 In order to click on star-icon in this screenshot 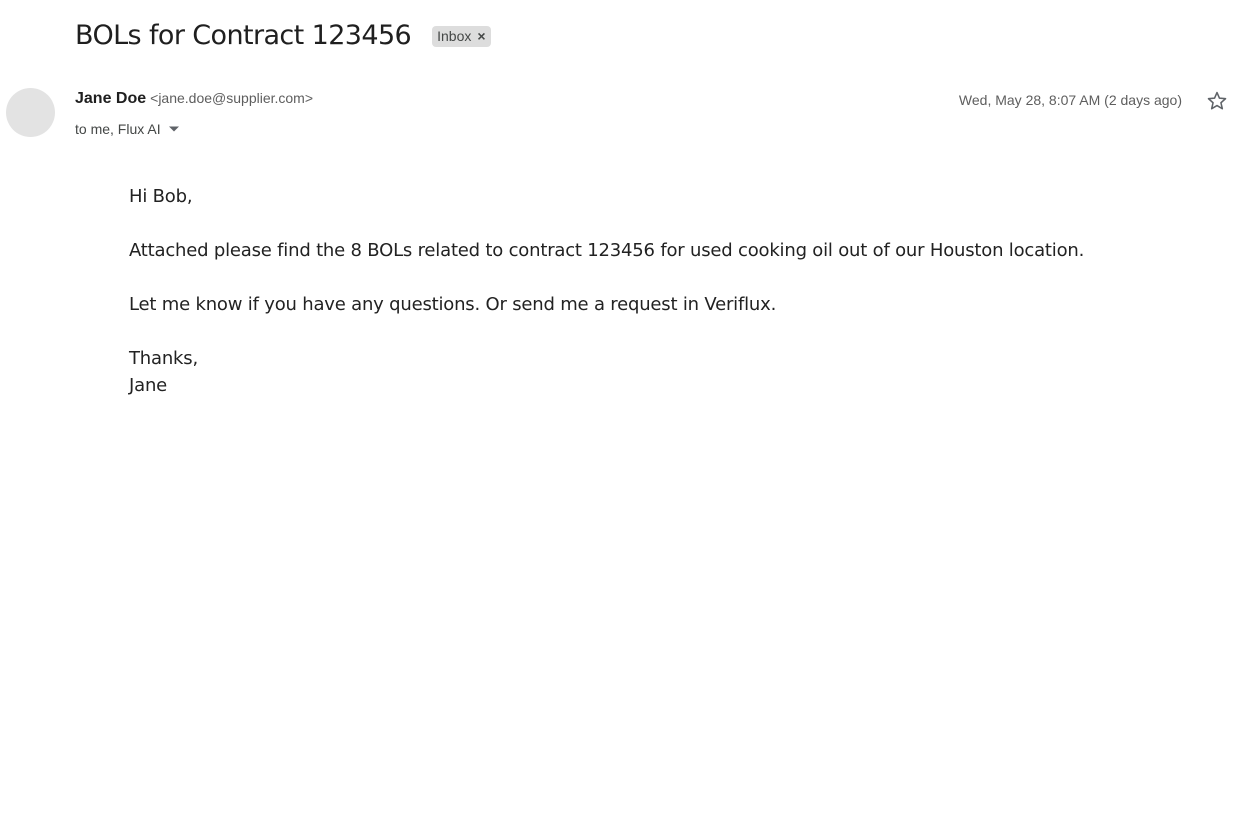, I will do `click(1217, 101)`.